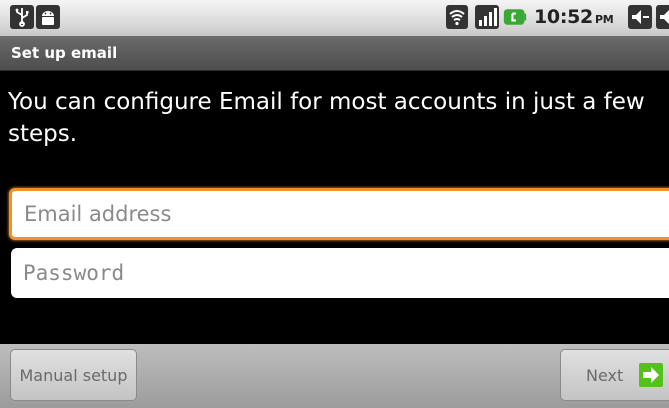  What do you see at coordinates (487, 17) in the screenshot?
I see `signal-icon` at bounding box center [487, 17].